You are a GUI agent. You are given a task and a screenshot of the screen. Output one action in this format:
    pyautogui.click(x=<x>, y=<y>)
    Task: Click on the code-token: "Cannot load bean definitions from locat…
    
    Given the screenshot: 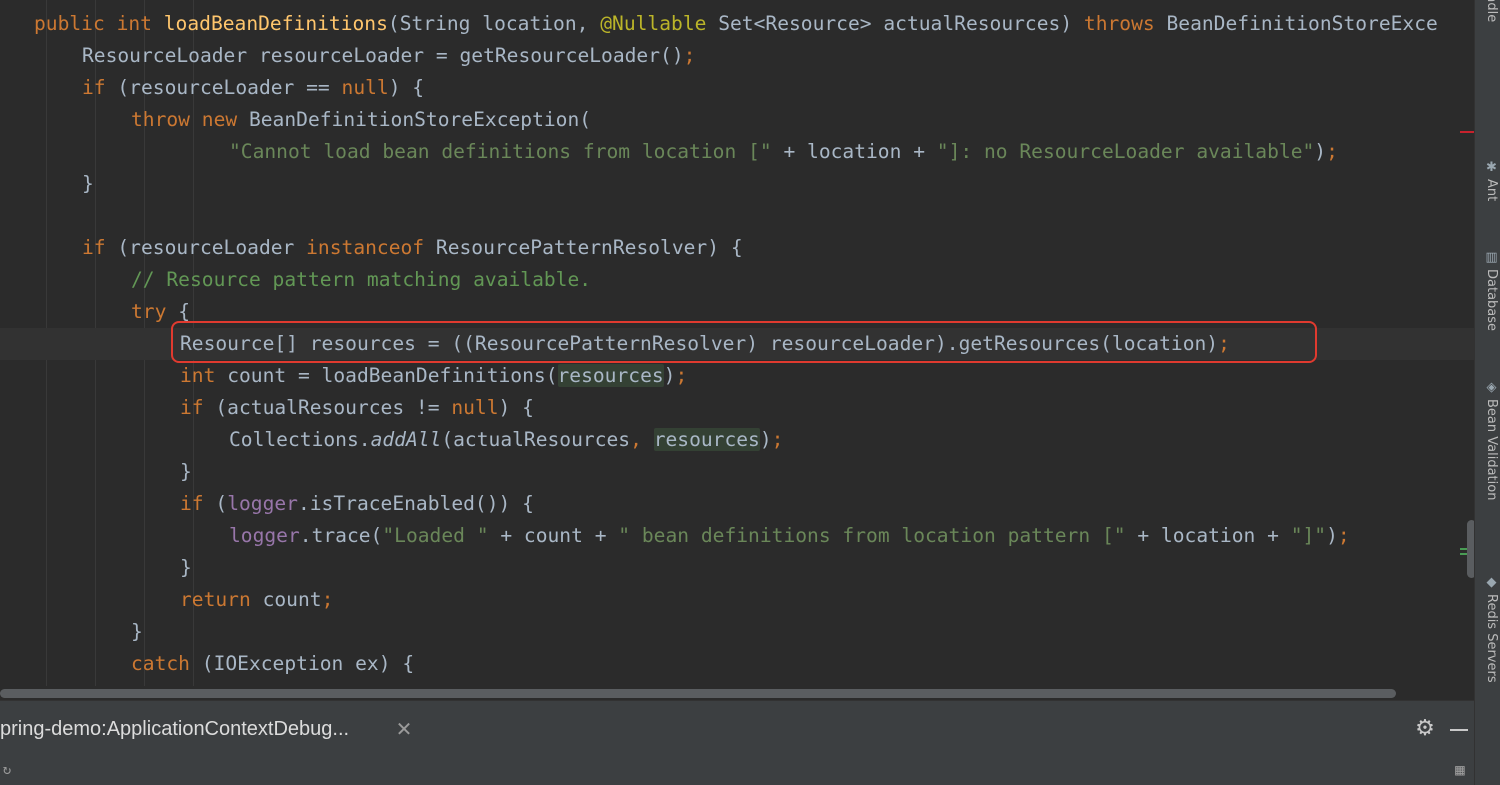 What is the action you would take?
    pyautogui.click(x=506, y=151)
    